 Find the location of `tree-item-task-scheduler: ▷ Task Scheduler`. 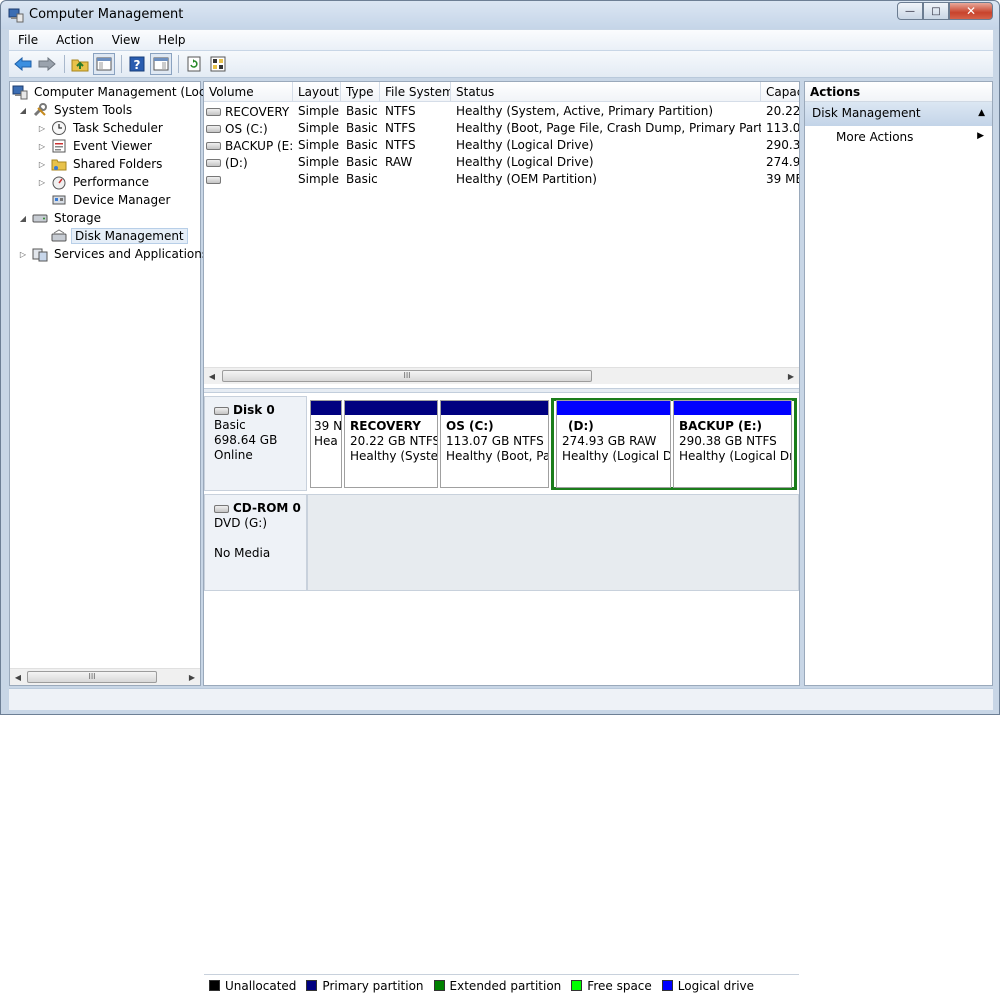

tree-item-task-scheduler: ▷ Task Scheduler is located at coordinates (101, 128).